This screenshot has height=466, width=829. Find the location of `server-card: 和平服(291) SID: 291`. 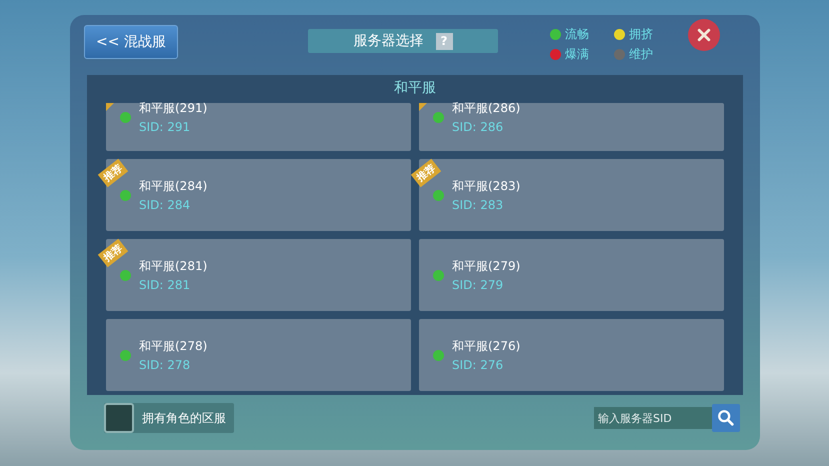

server-card: 和平服(291) SID: 291 is located at coordinates (258, 127).